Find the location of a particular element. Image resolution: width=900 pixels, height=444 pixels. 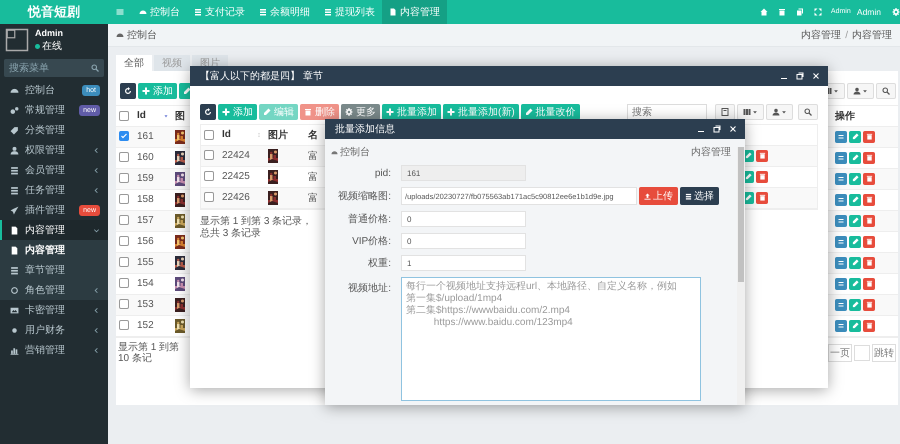

table-cell: 富 is located at coordinates (313, 177).